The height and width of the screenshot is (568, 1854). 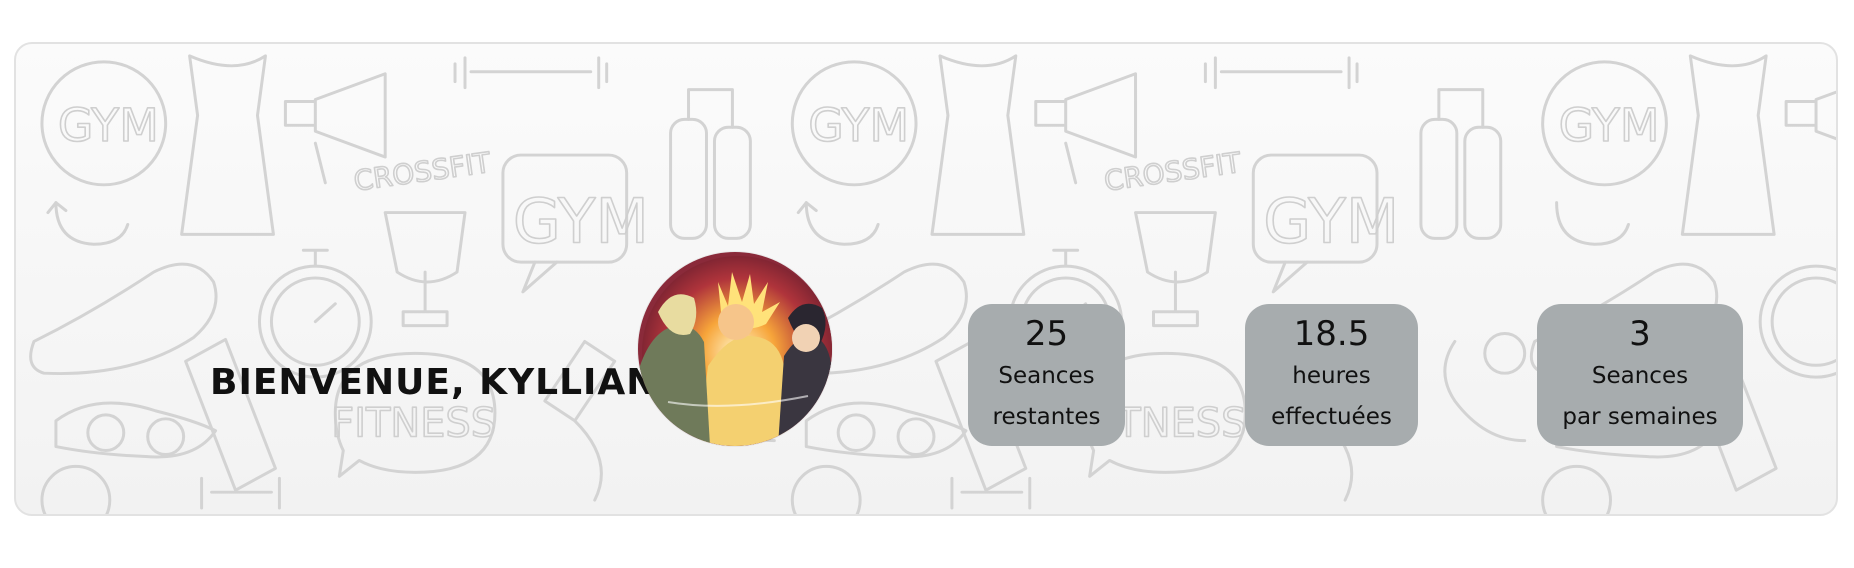 I want to click on avatar, so click(x=735, y=349).